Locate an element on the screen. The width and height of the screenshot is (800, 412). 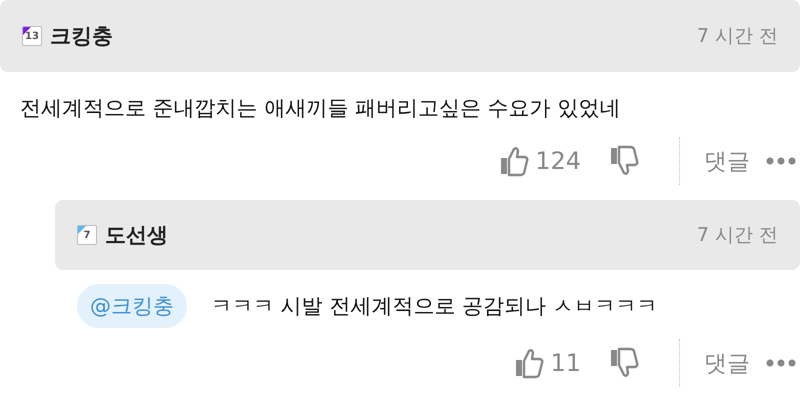
author-name: 도선생 is located at coordinates (136, 235).